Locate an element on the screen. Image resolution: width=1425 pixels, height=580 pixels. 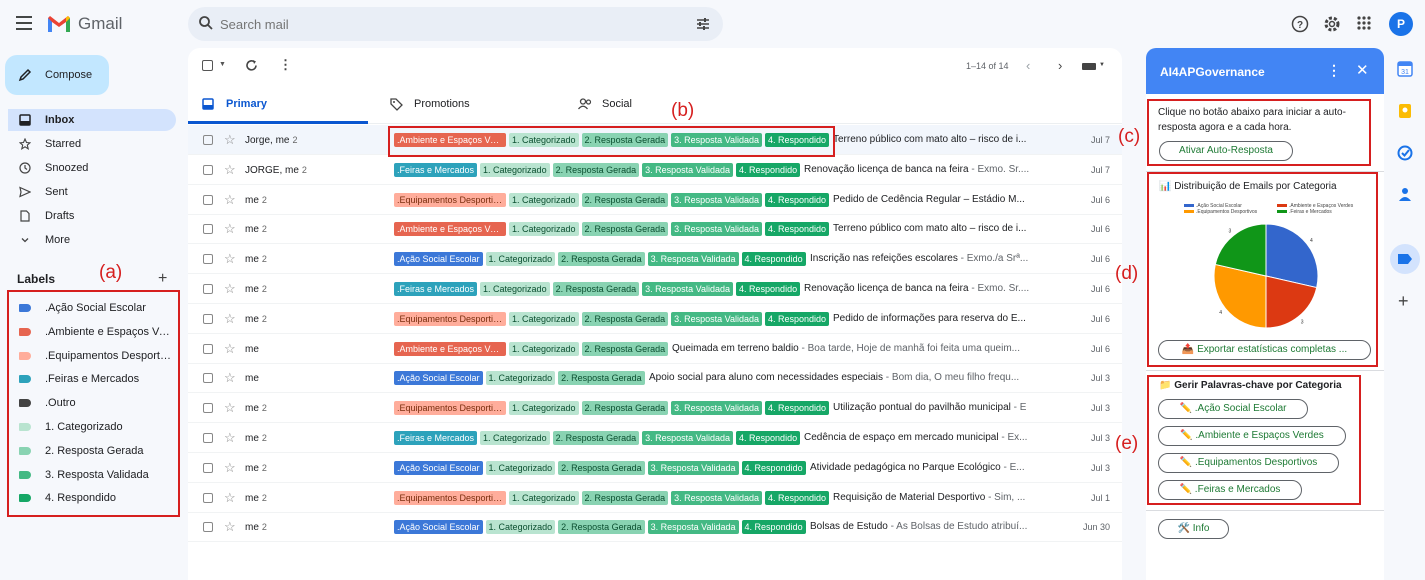
edit-keywords-feiras-button: ✏️ .Feiras e Mercados is located at coordinates (1230, 490).